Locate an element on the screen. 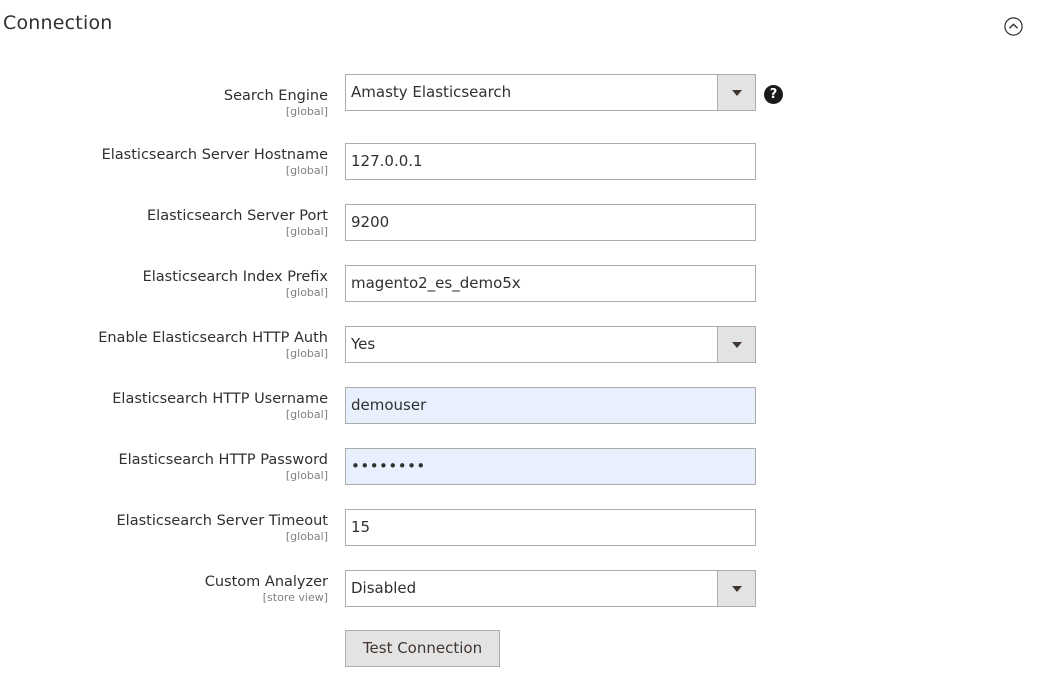 The width and height of the screenshot is (1039, 683). hostname-label: Elasticsearch Server Hostname is located at coordinates (214, 155).